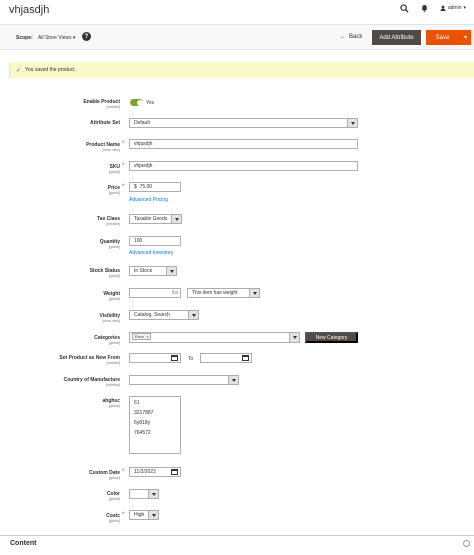 This screenshot has width=474, height=555. What do you see at coordinates (114, 169) in the screenshot?
I see `sku-label: SKU [global]` at bounding box center [114, 169].